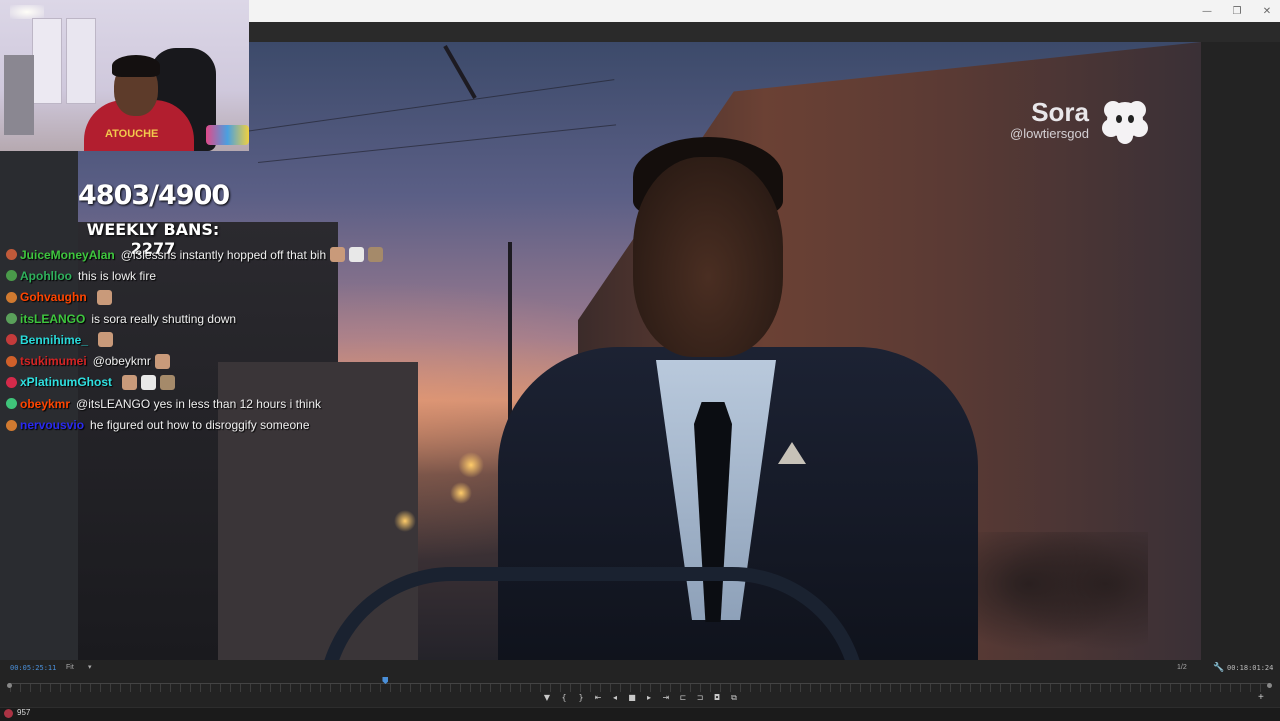  Describe the element at coordinates (640, 714) in the screenshot. I see `status-bar` at that location.